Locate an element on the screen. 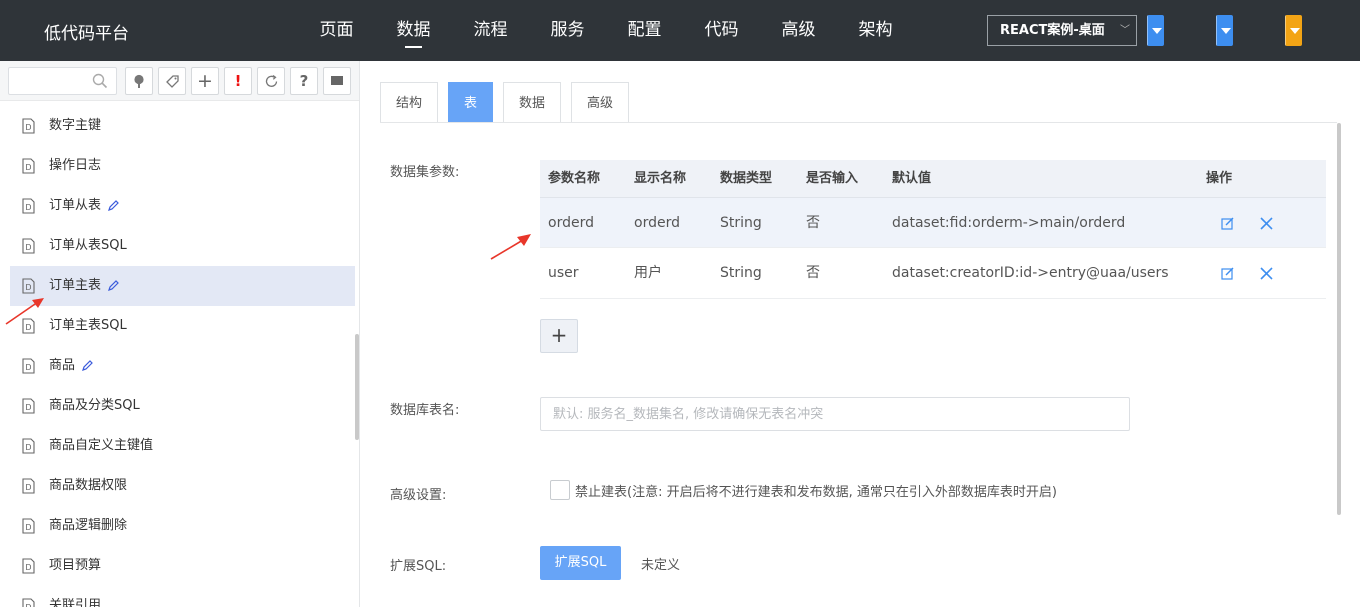 This screenshot has width=1360, height=607. col-header-param-name: 参数名称 is located at coordinates (574, 178).